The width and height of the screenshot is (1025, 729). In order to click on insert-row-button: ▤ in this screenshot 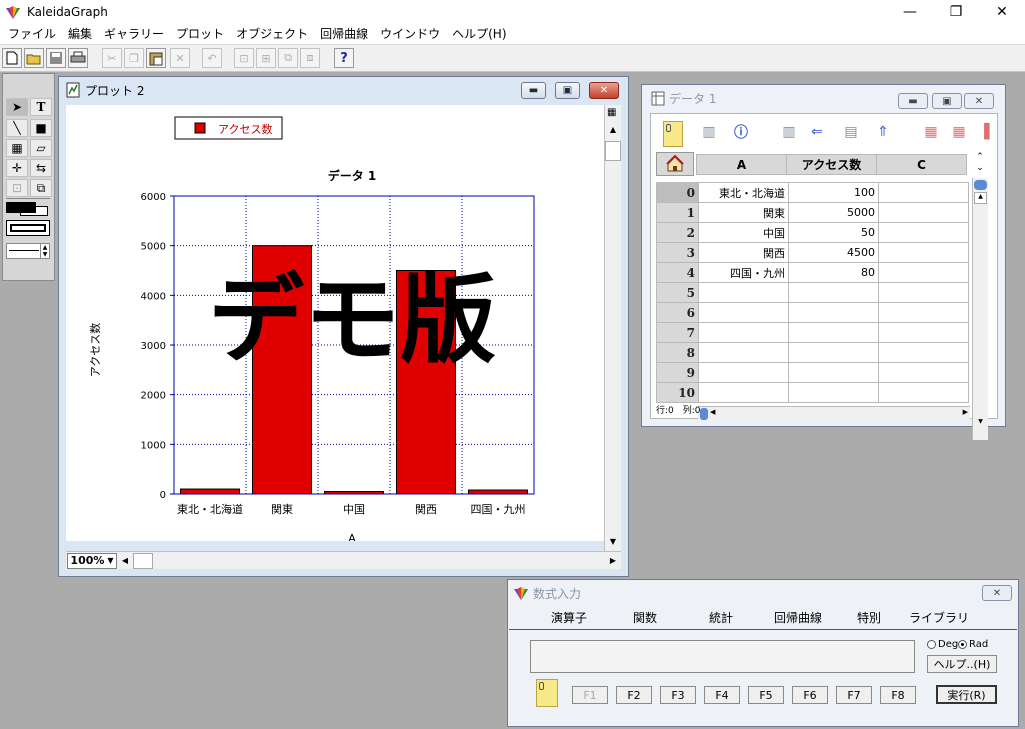, I will do `click(851, 132)`.